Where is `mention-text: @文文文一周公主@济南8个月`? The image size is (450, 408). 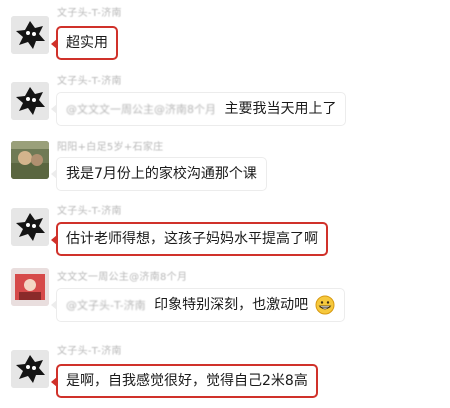 mention-text: @文文文一周公主@济南8个月 is located at coordinates (141, 109).